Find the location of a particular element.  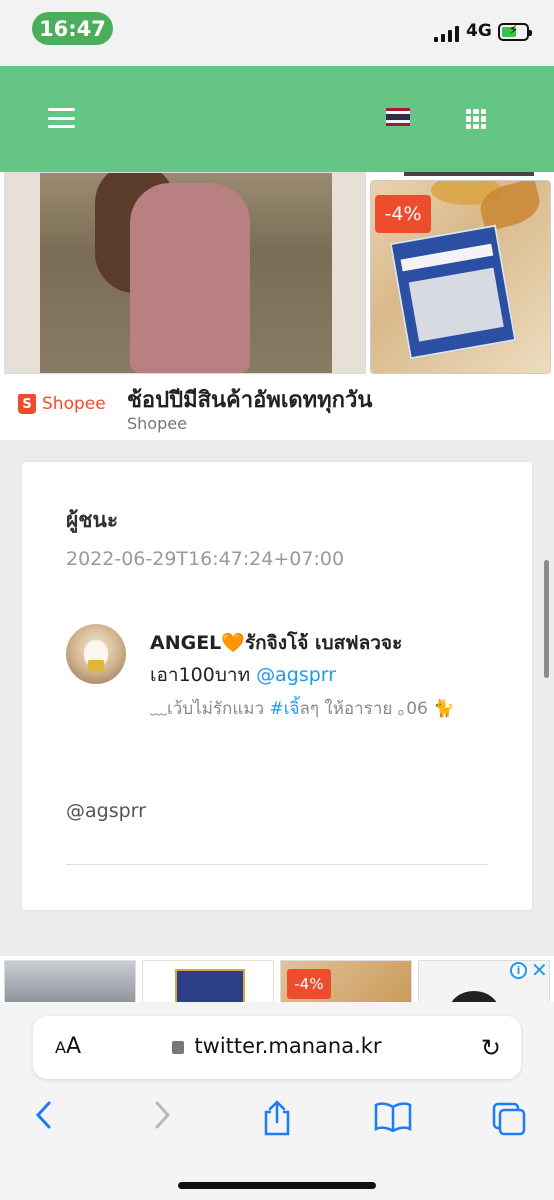

forward-chevron-icon is located at coordinates (162, 1115).